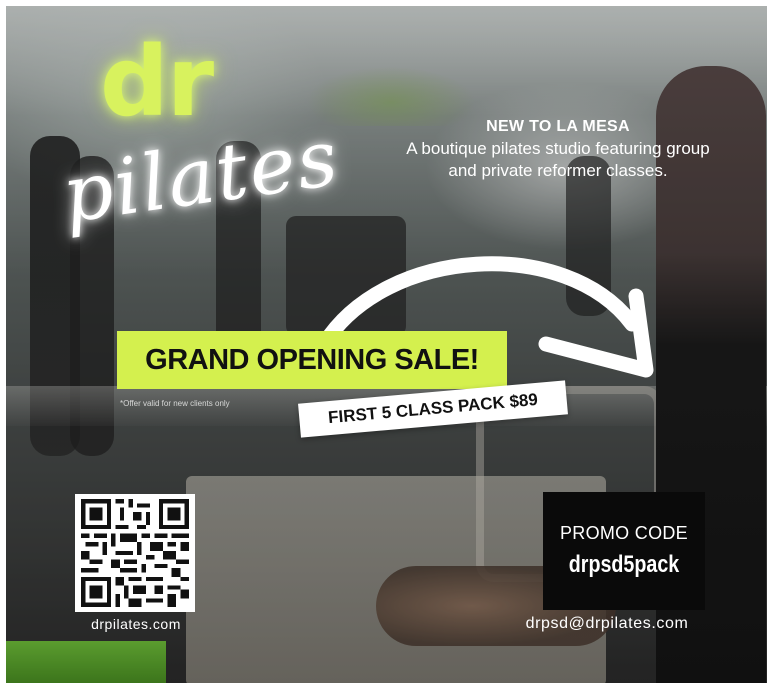  What do you see at coordinates (607, 624) in the screenshot?
I see `contact-email: drpsd@drpilates.com` at bounding box center [607, 624].